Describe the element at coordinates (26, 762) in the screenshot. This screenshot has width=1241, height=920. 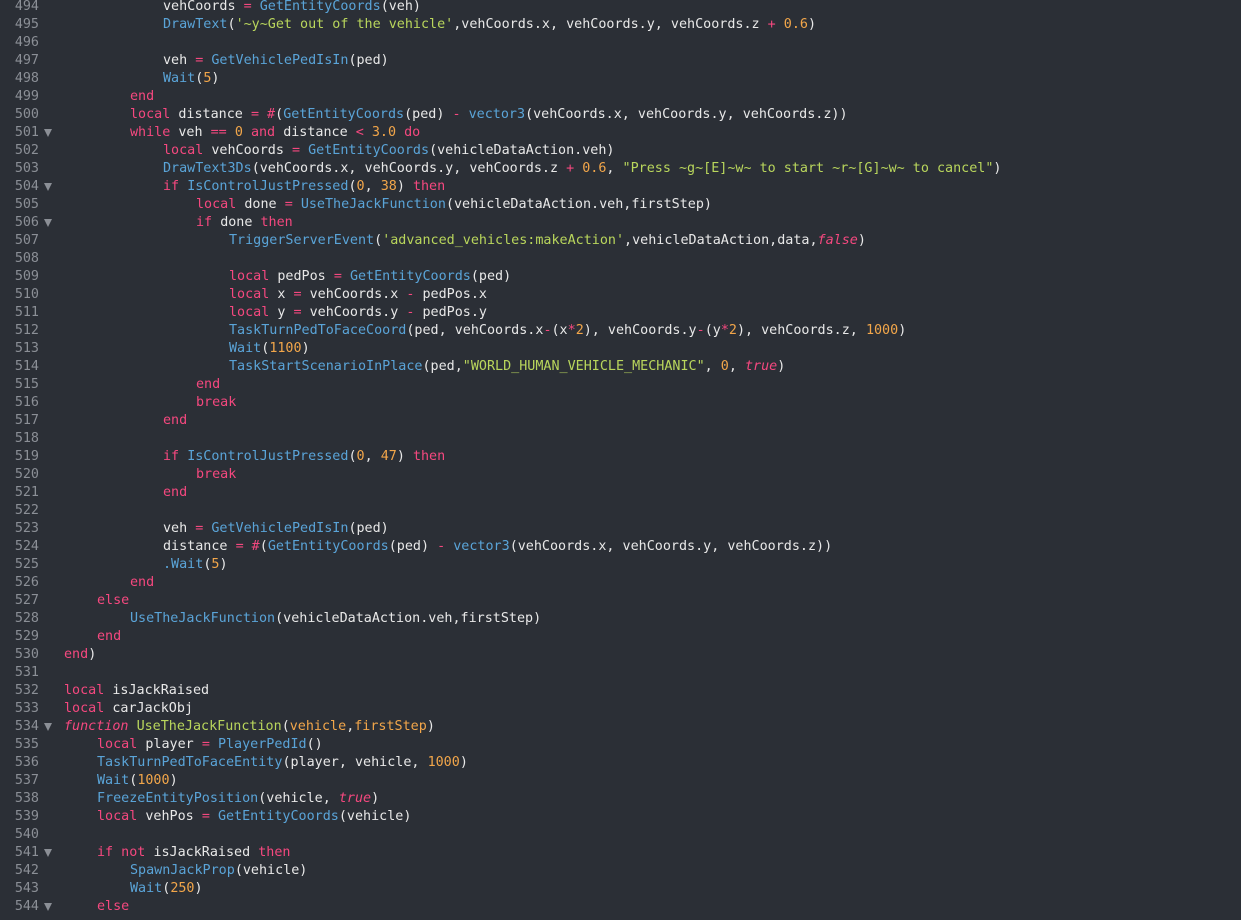
I see `line-number: 536` at that location.